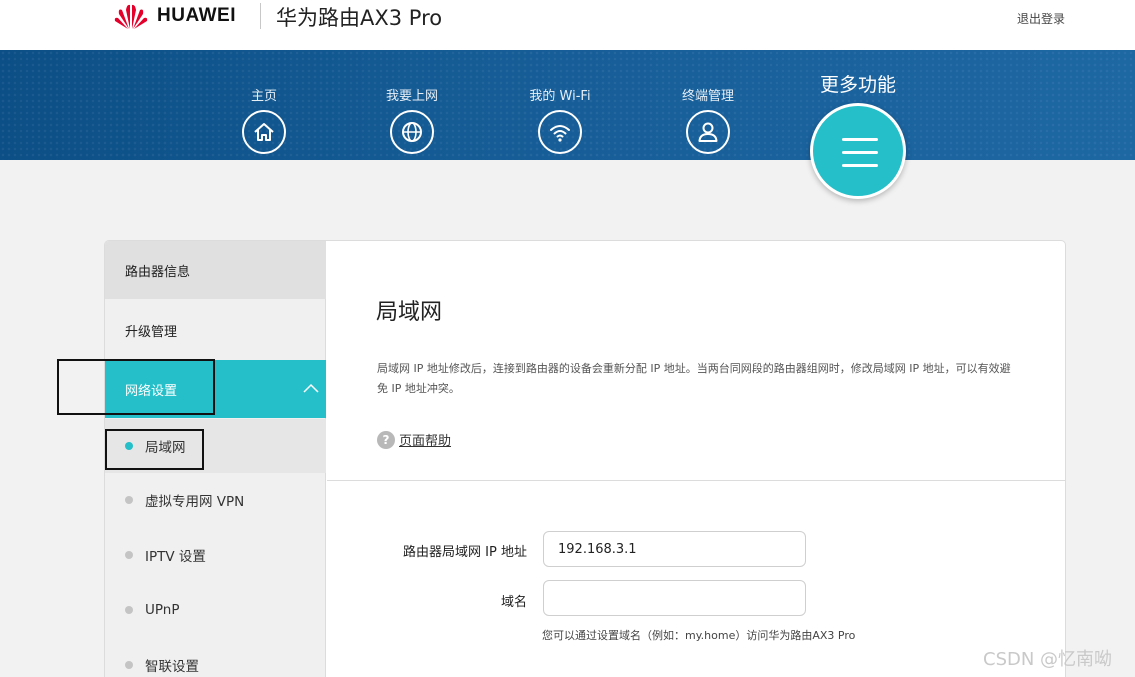 The width and height of the screenshot is (1135, 677). I want to click on user-icon, so click(708, 132).